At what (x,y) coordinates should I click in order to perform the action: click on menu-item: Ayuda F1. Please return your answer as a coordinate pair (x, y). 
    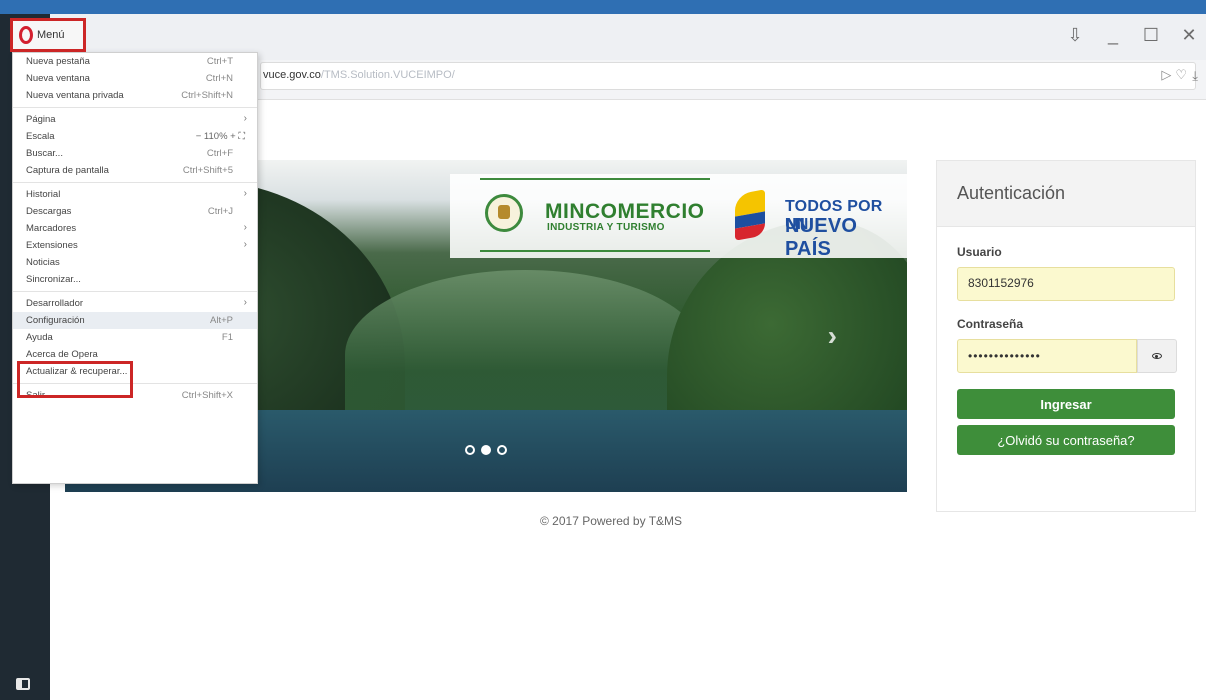
    Looking at the image, I should click on (135, 337).